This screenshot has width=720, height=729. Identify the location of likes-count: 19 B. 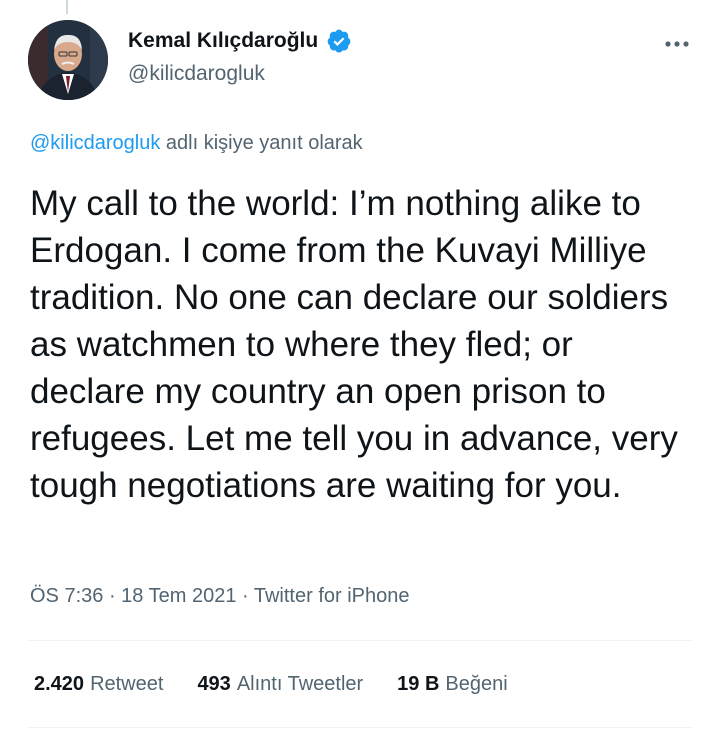
(418, 684).